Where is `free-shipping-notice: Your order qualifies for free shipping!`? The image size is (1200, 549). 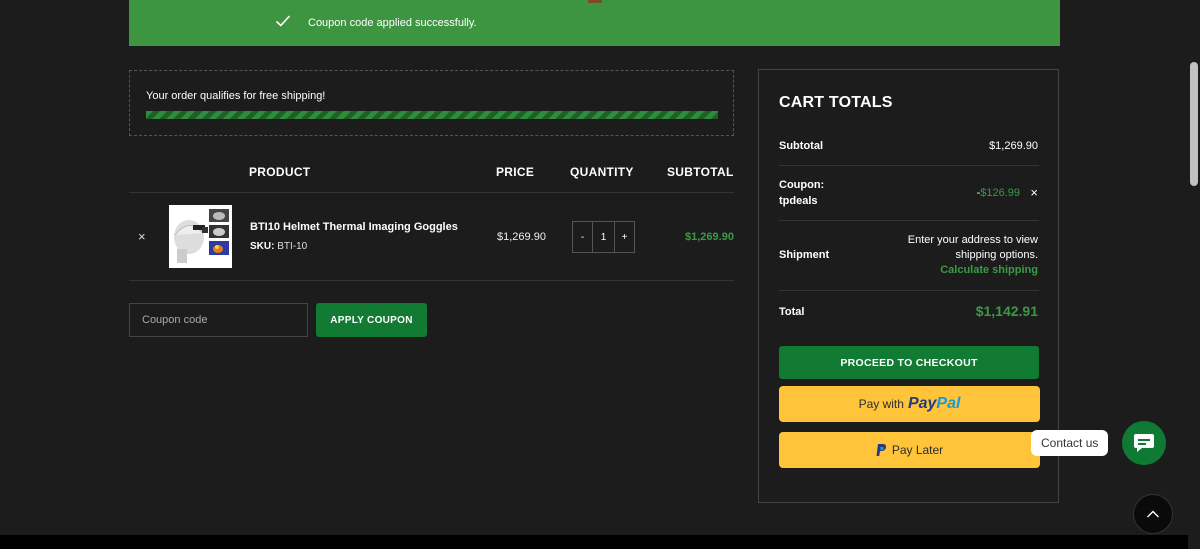
free-shipping-notice: Your order qualifies for free shipping! is located at coordinates (431, 103).